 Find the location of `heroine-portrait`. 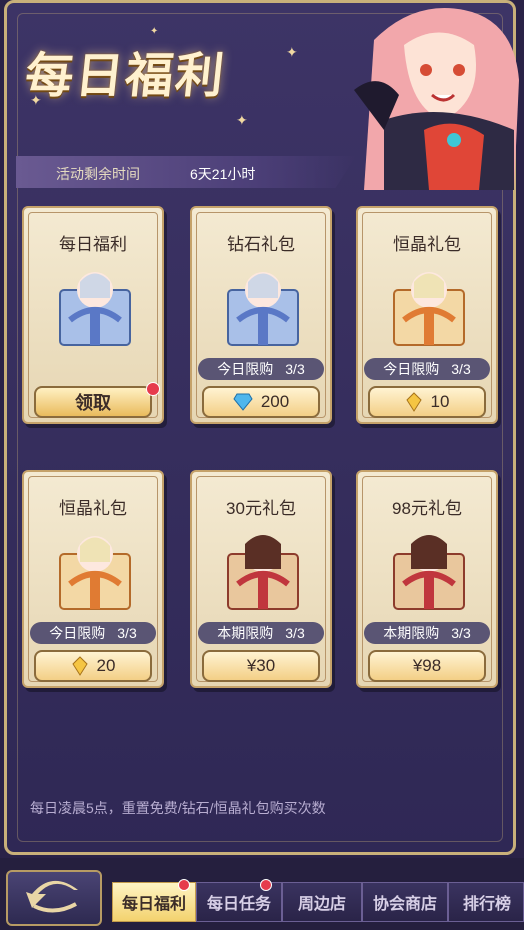

heroine-portrait is located at coordinates (436, 99).